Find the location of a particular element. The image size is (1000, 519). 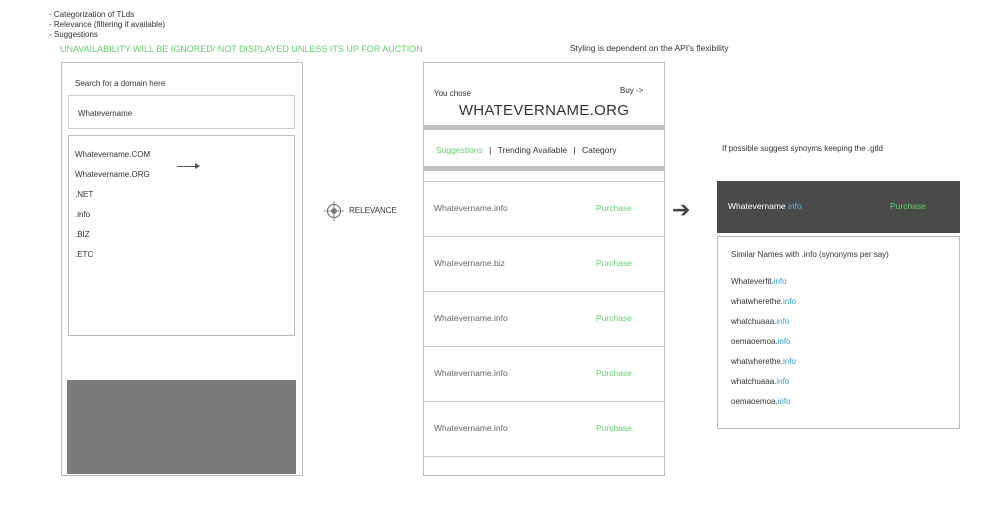

buy-link: Buy -> is located at coordinates (631, 90).